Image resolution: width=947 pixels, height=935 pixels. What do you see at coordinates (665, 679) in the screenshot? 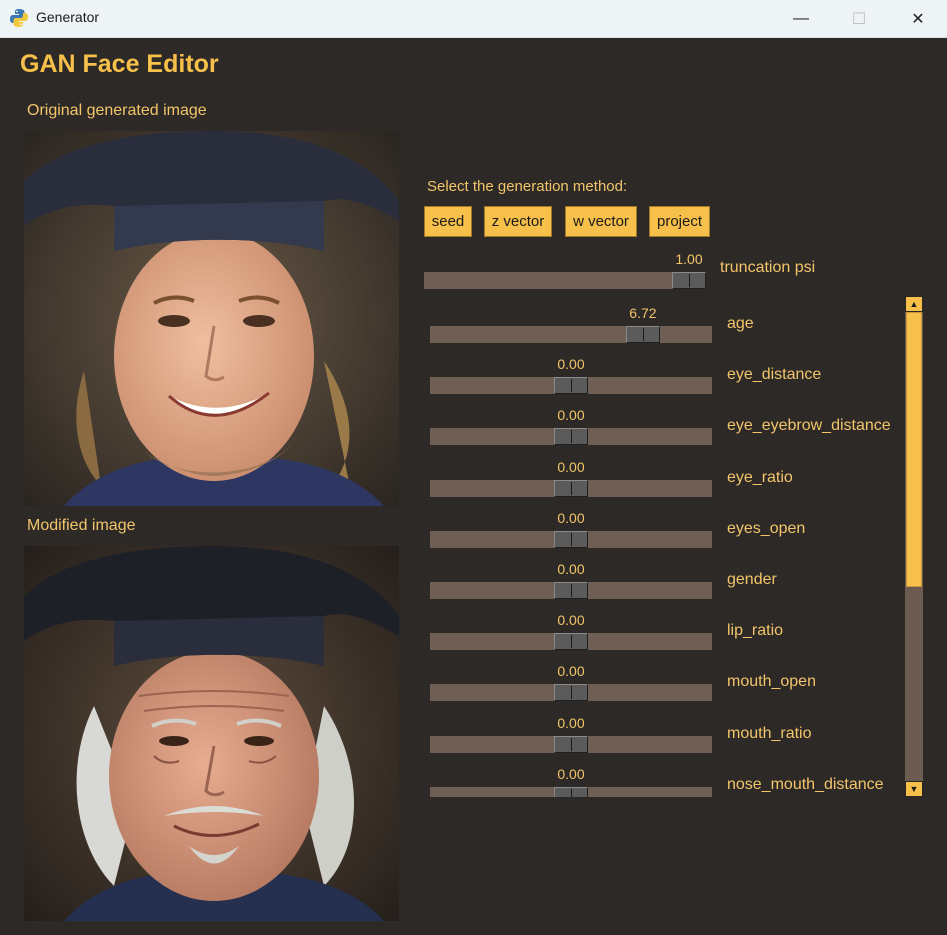
I see `slider-row-mouth-open: 0.00 mouth_open` at bounding box center [665, 679].